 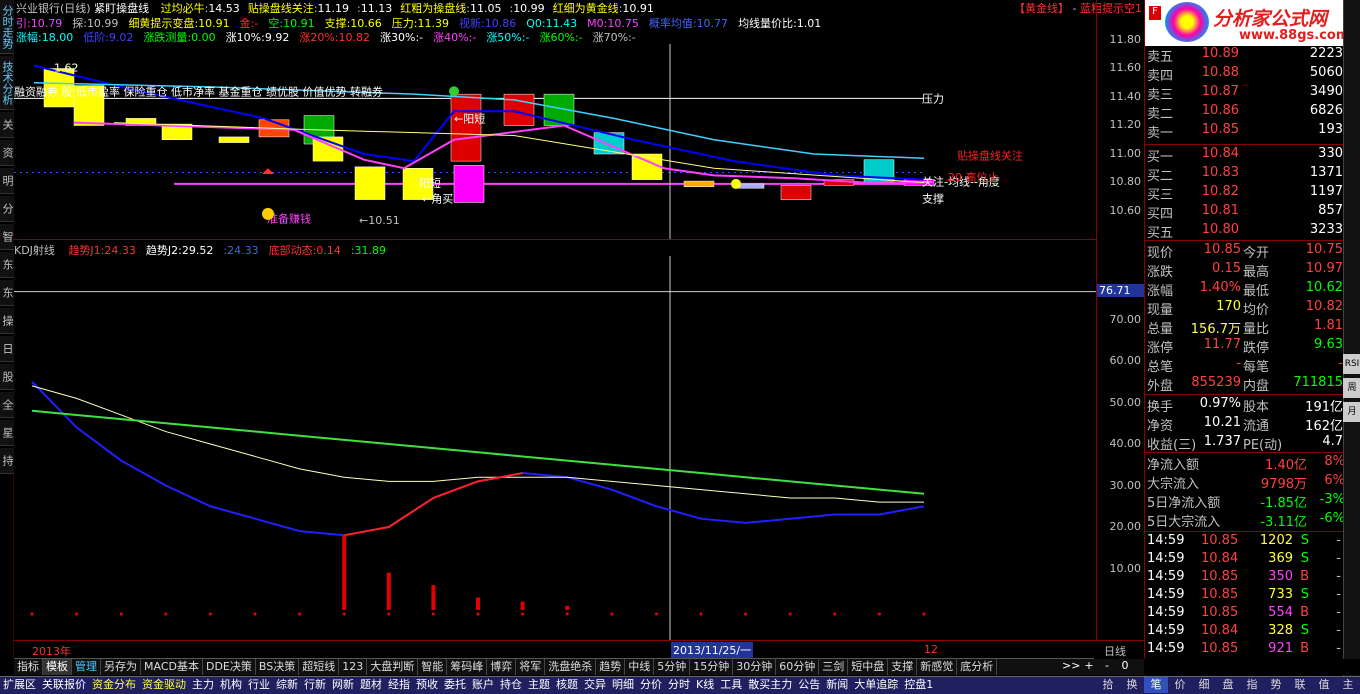 I want to click on left-tab-2: 关, so click(x=7, y=125).